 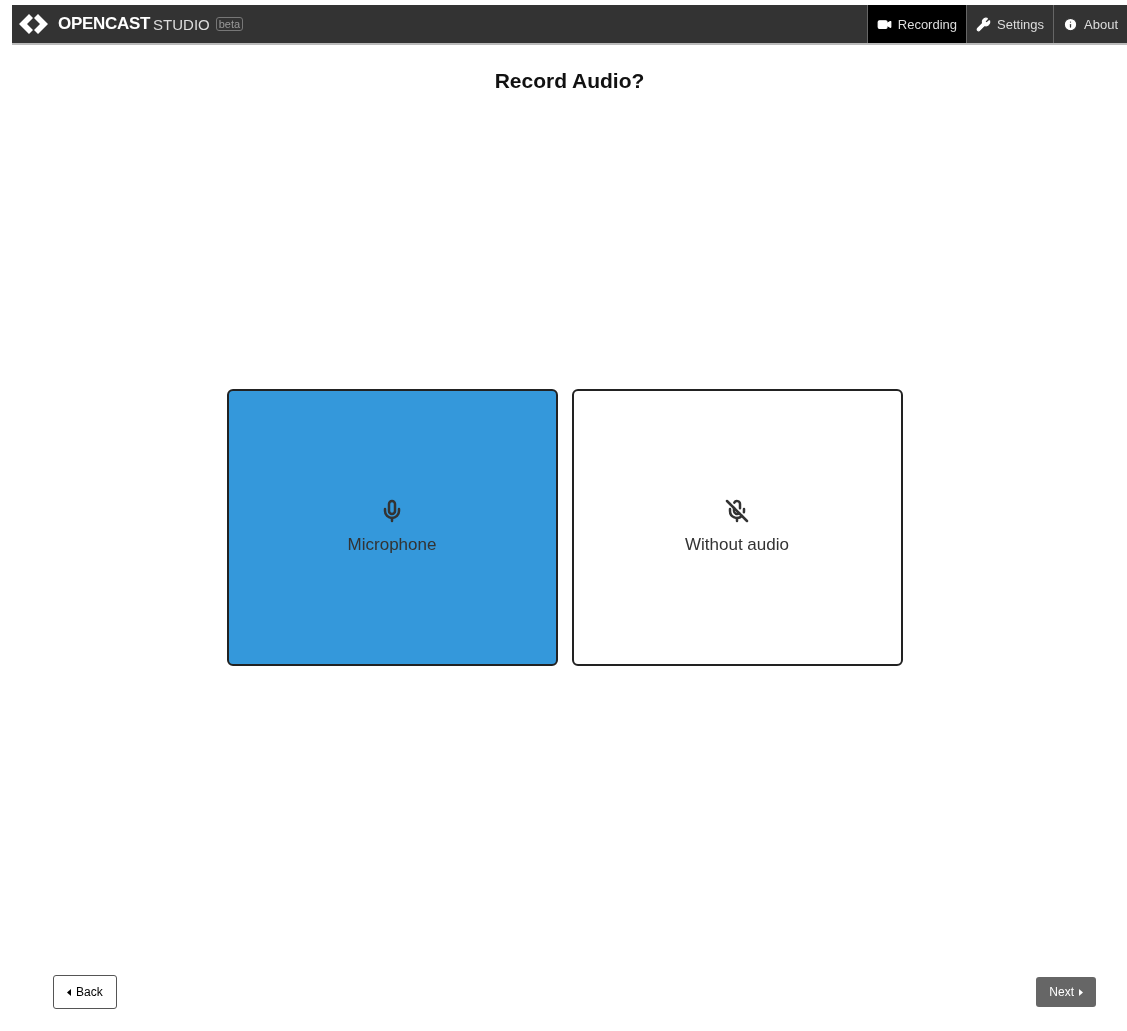 I want to click on info-icon, so click(x=1070, y=24).